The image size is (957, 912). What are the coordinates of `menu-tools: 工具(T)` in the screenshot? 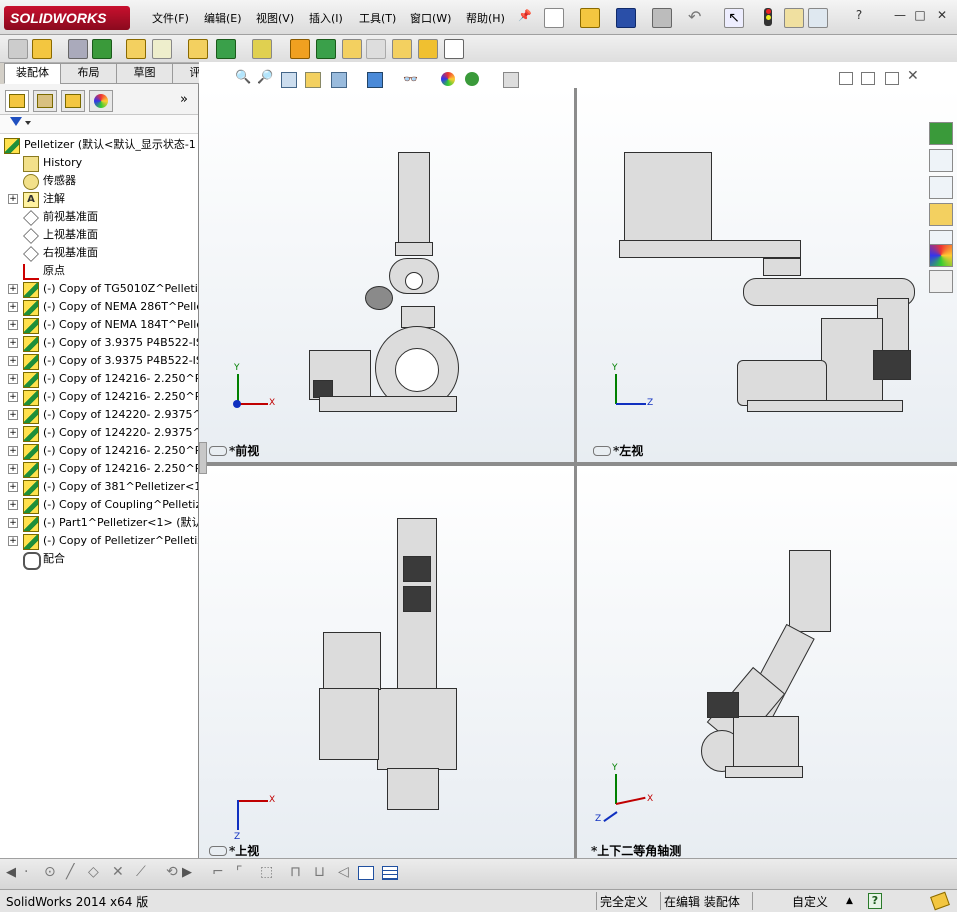 It's located at (377, 18).